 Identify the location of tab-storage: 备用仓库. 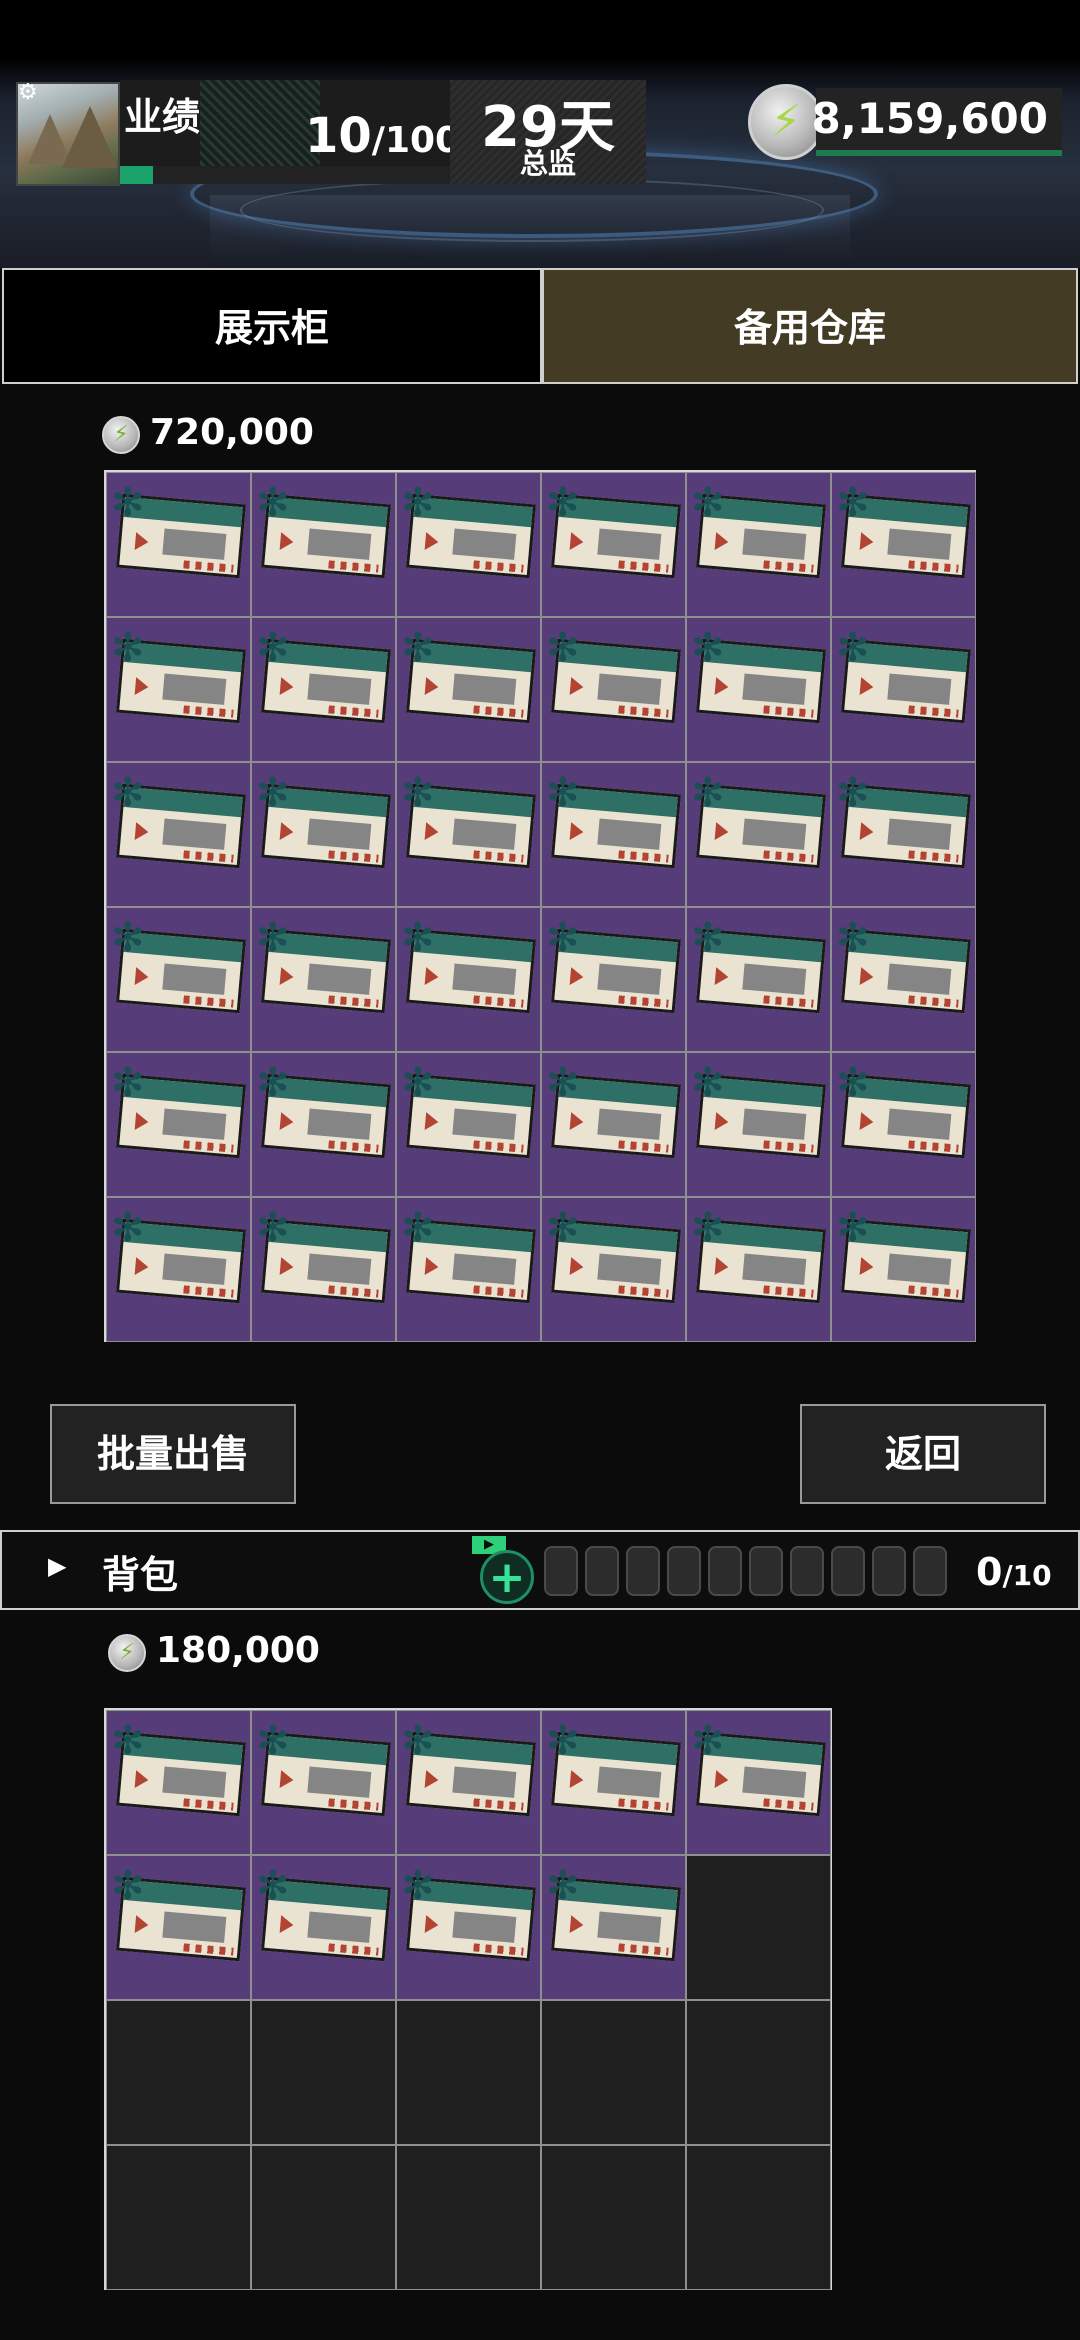
(810, 326).